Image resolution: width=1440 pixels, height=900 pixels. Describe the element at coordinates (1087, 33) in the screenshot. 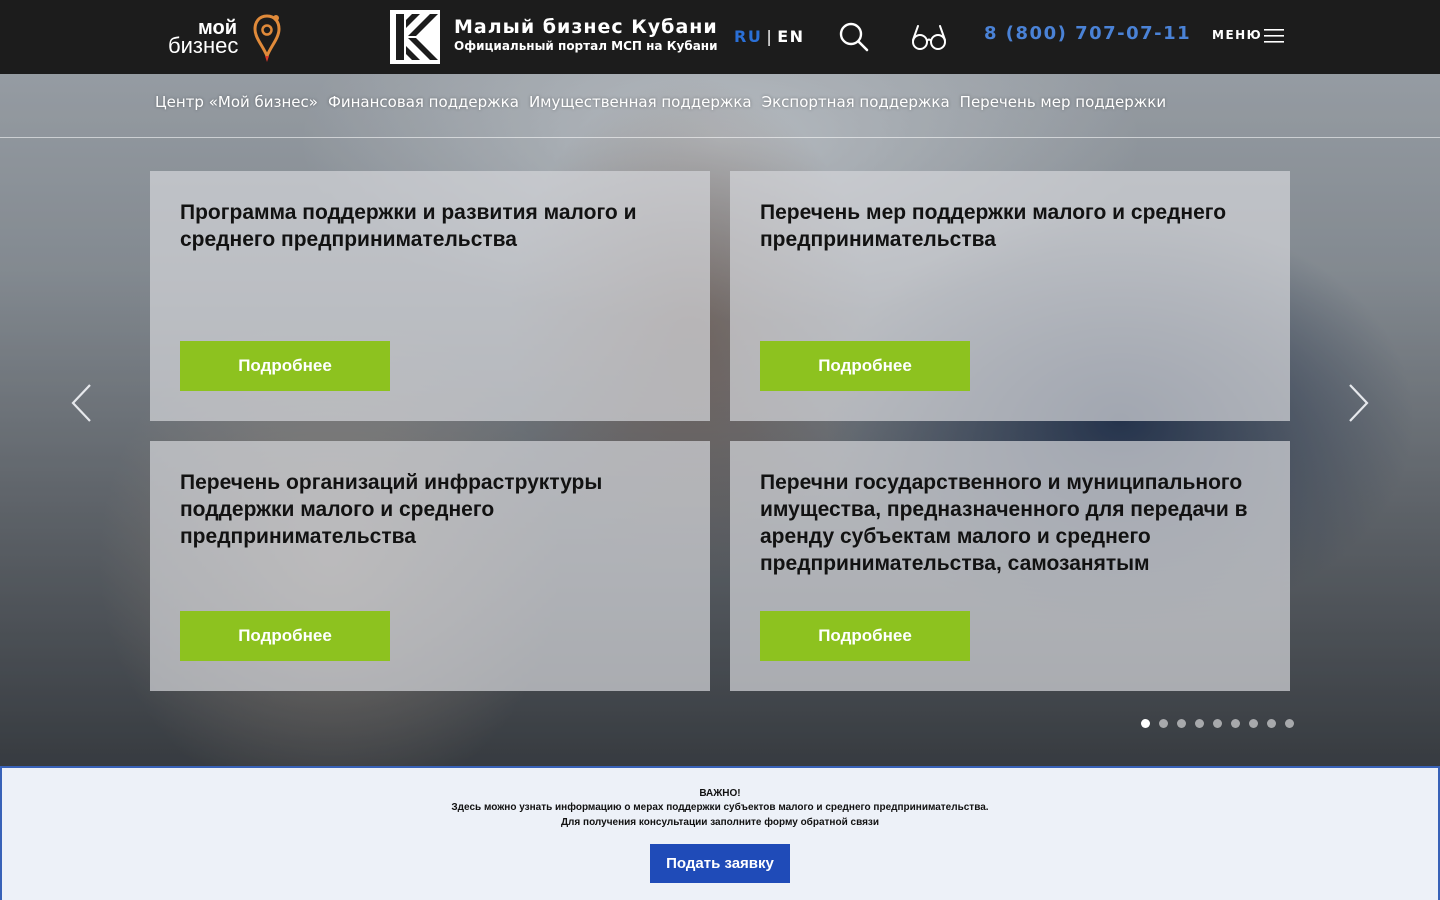

I see `phone-link: 8 (800) 707-07-11` at that location.